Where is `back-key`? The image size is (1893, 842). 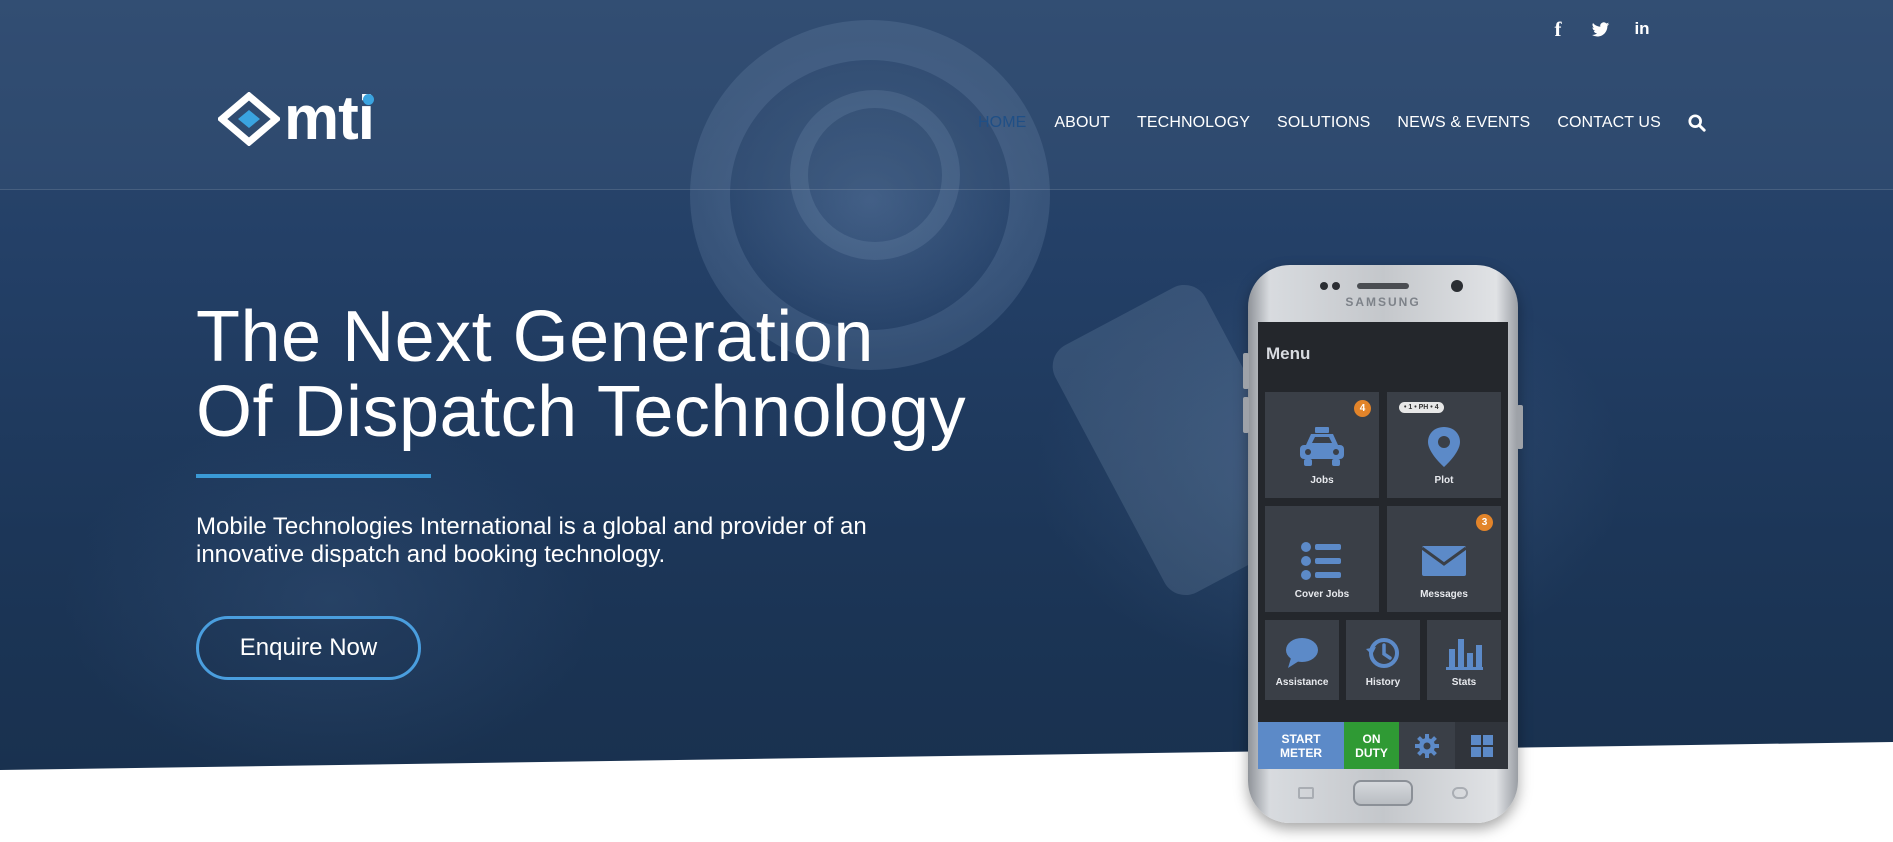 back-key is located at coordinates (1460, 793).